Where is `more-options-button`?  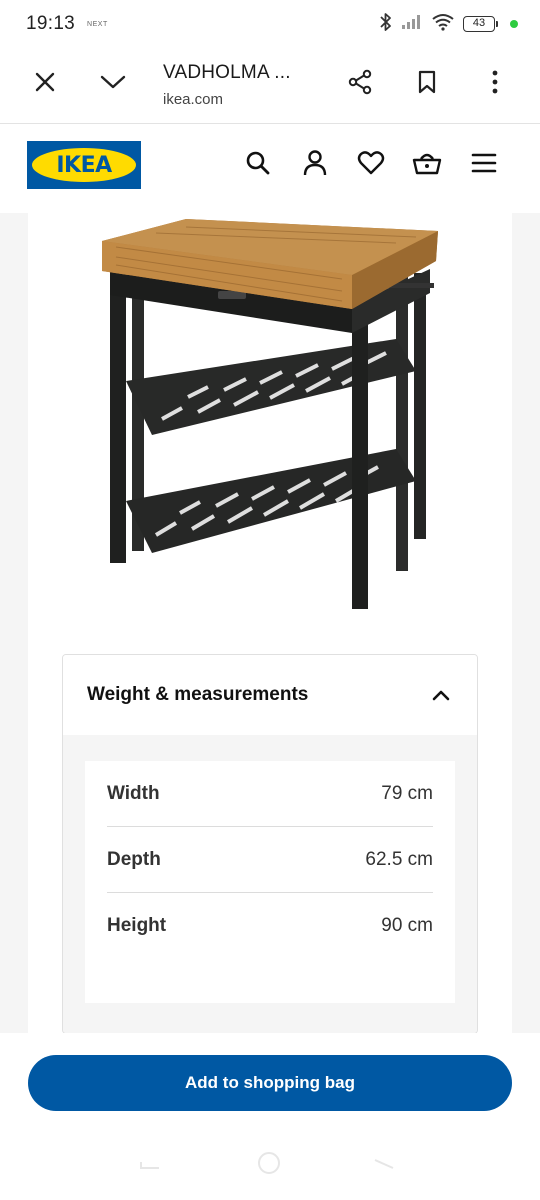
more-options-button is located at coordinates (495, 84).